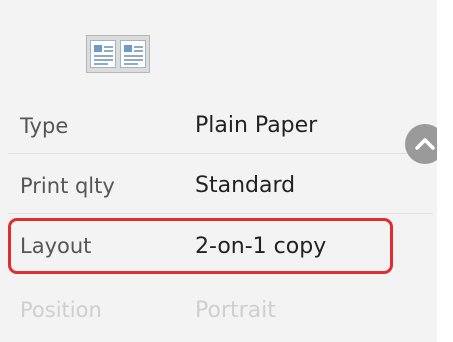  Describe the element at coordinates (61, 310) in the screenshot. I see `setting-label: Position` at that location.